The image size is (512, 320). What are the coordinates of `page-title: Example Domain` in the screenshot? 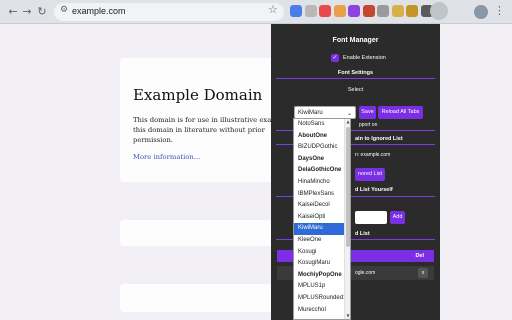 It's located at (198, 95).